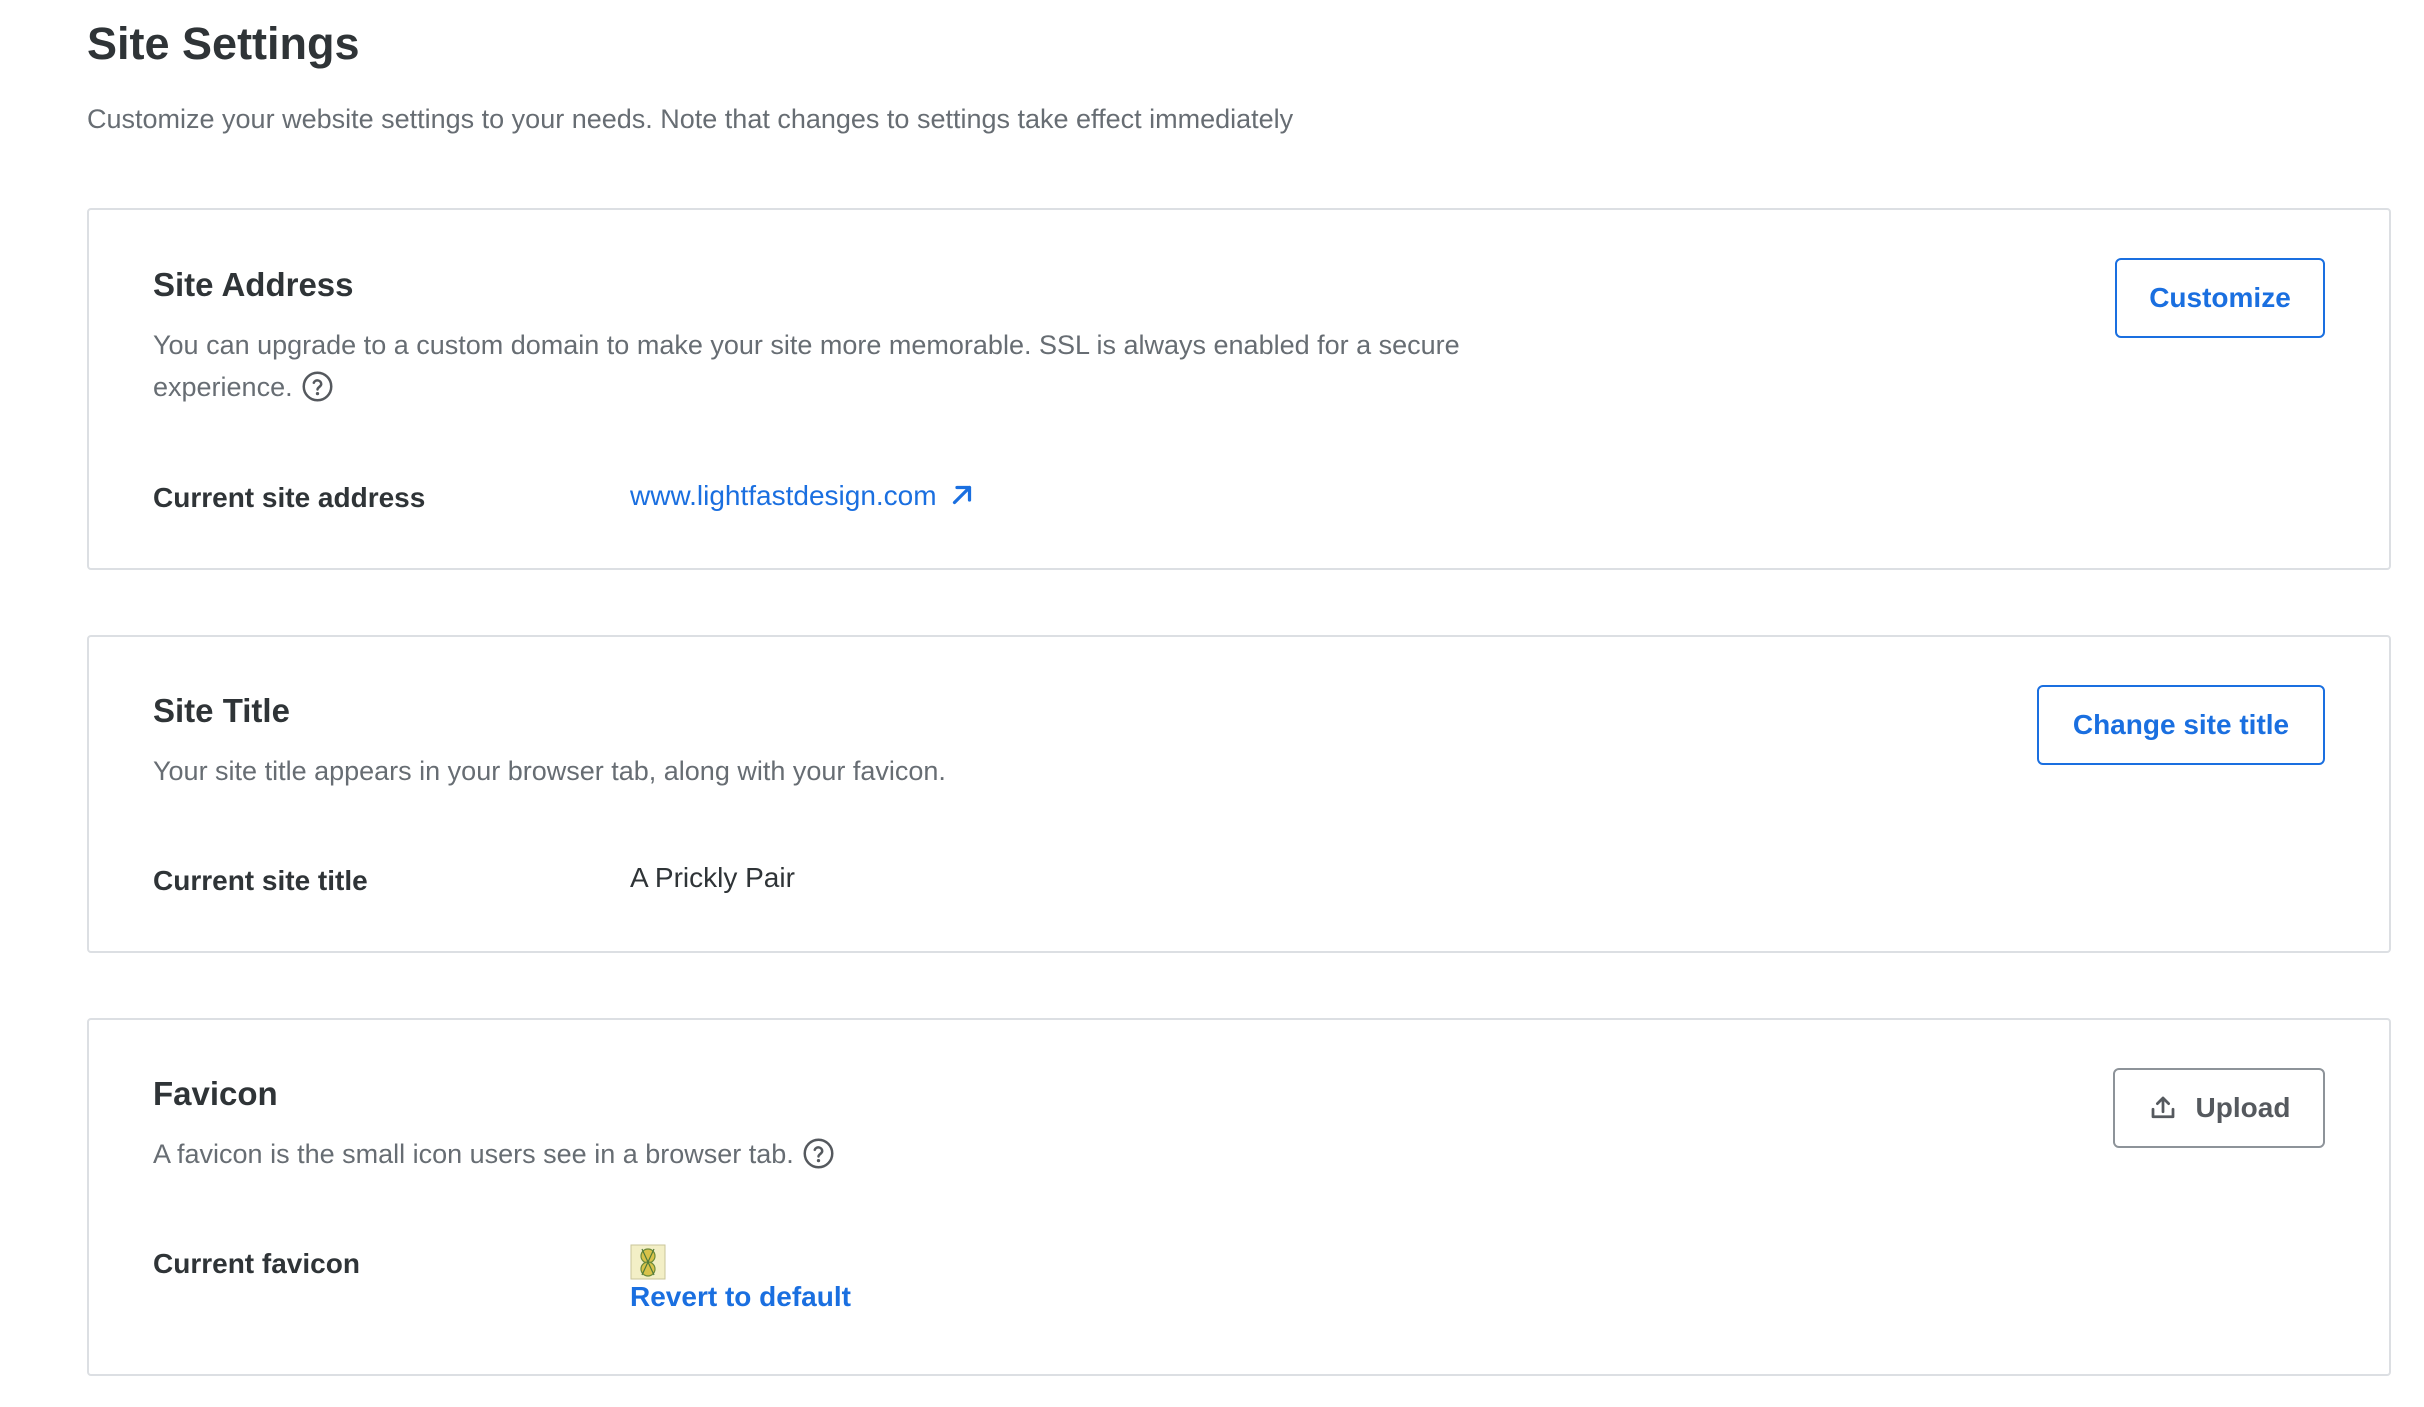 Image resolution: width=2424 pixels, height=1407 pixels. What do you see at coordinates (2243, 1107) in the screenshot?
I see `upload-button-label: Upload` at bounding box center [2243, 1107].